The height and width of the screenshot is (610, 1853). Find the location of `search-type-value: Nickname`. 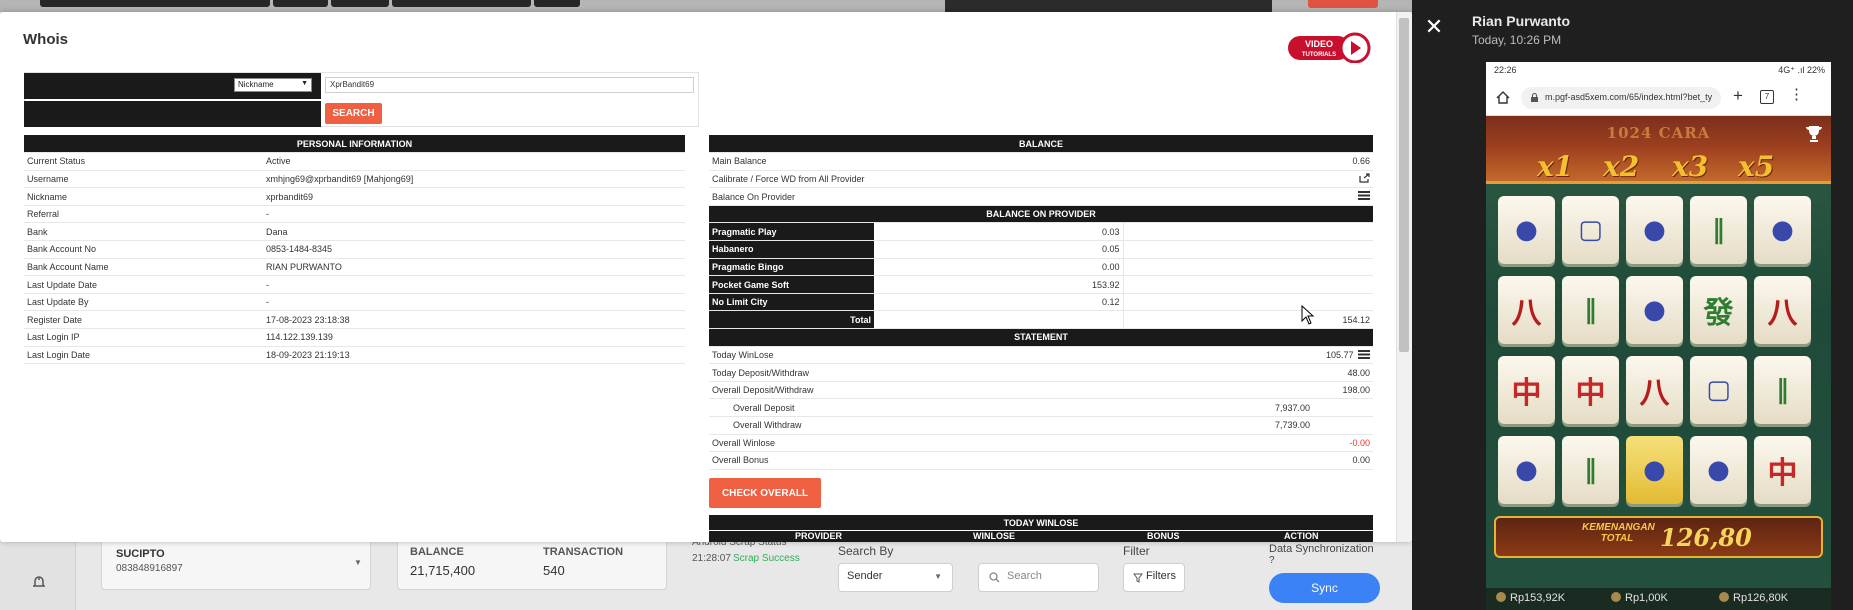

search-type-value: Nickname is located at coordinates (256, 84).